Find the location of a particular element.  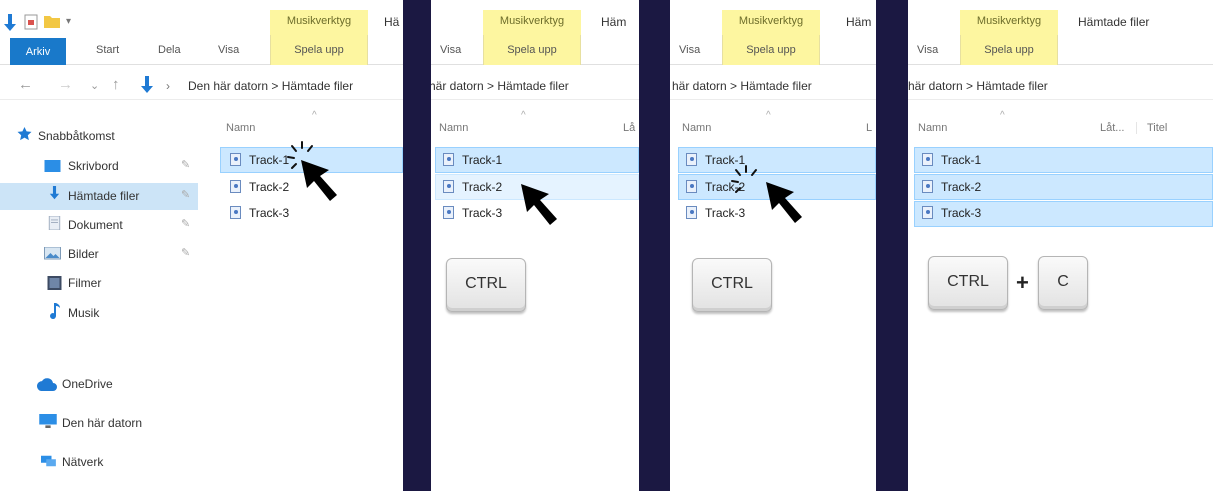

plus-sign: + is located at coordinates (1022, 282).